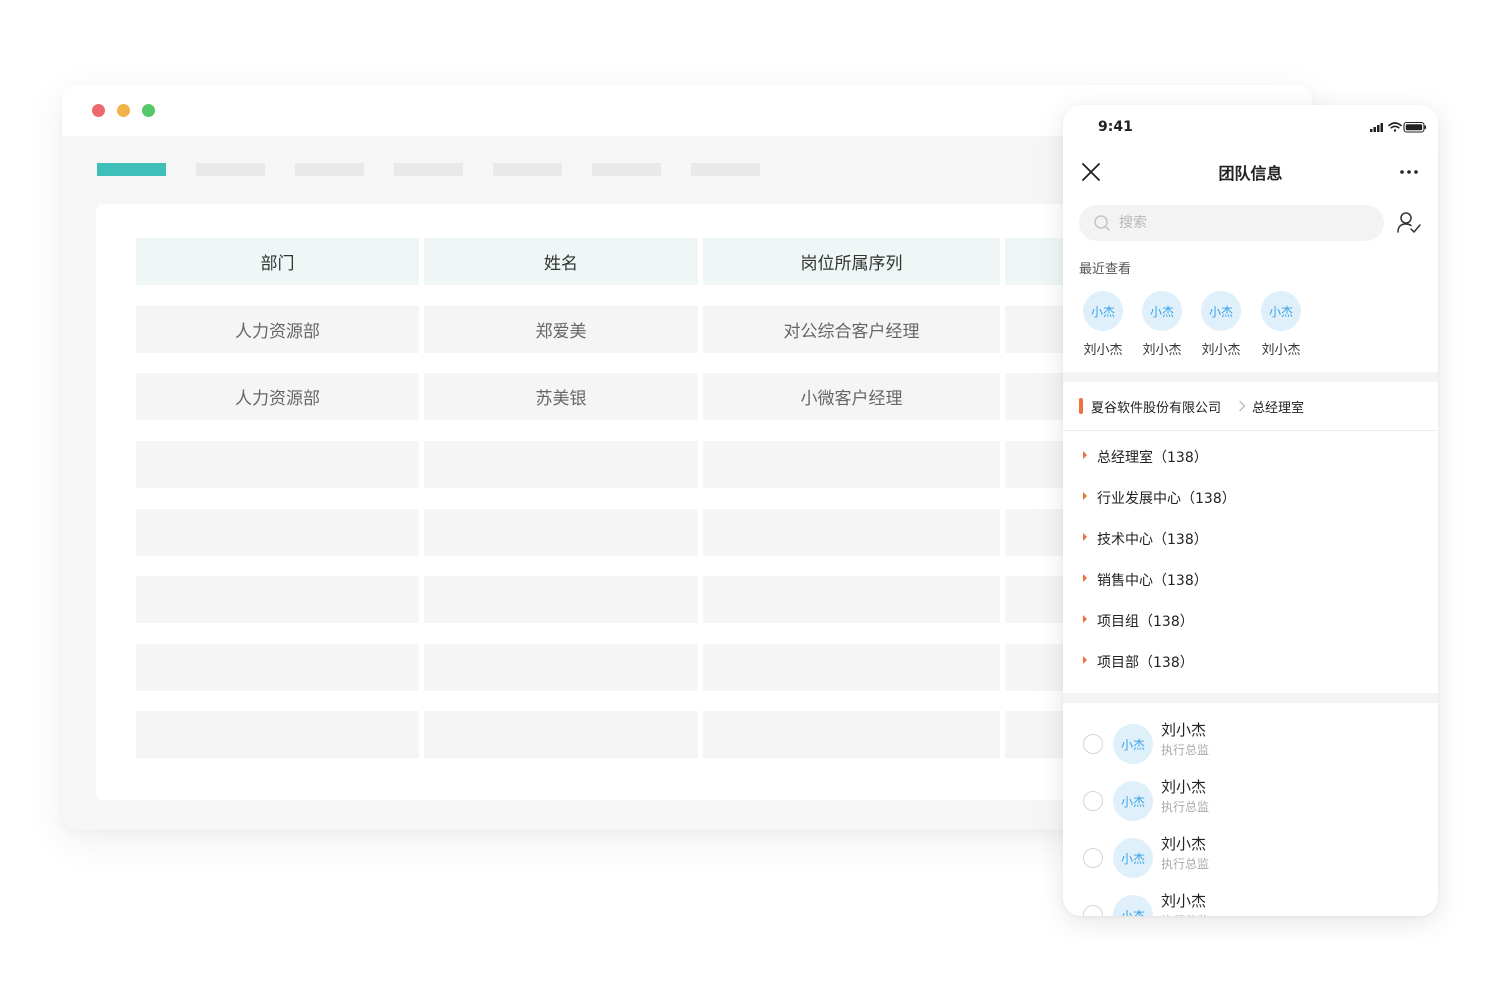 The image size is (1501, 1001). What do you see at coordinates (1231, 223) in the screenshot?
I see `search-input` at bounding box center [1231, 223].